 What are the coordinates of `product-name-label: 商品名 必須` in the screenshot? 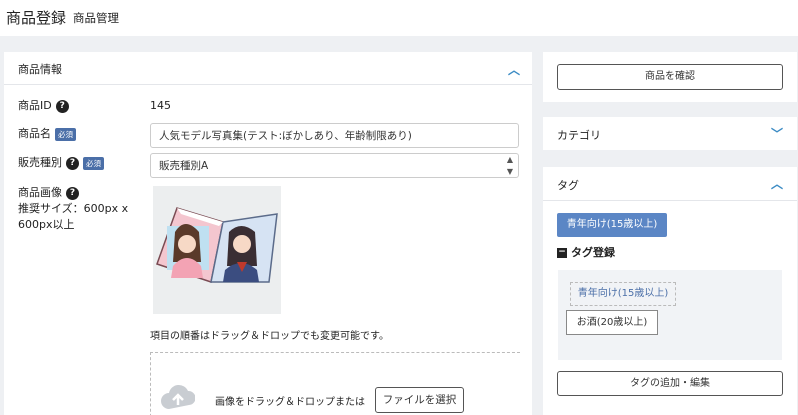 It's located at (47, 133).